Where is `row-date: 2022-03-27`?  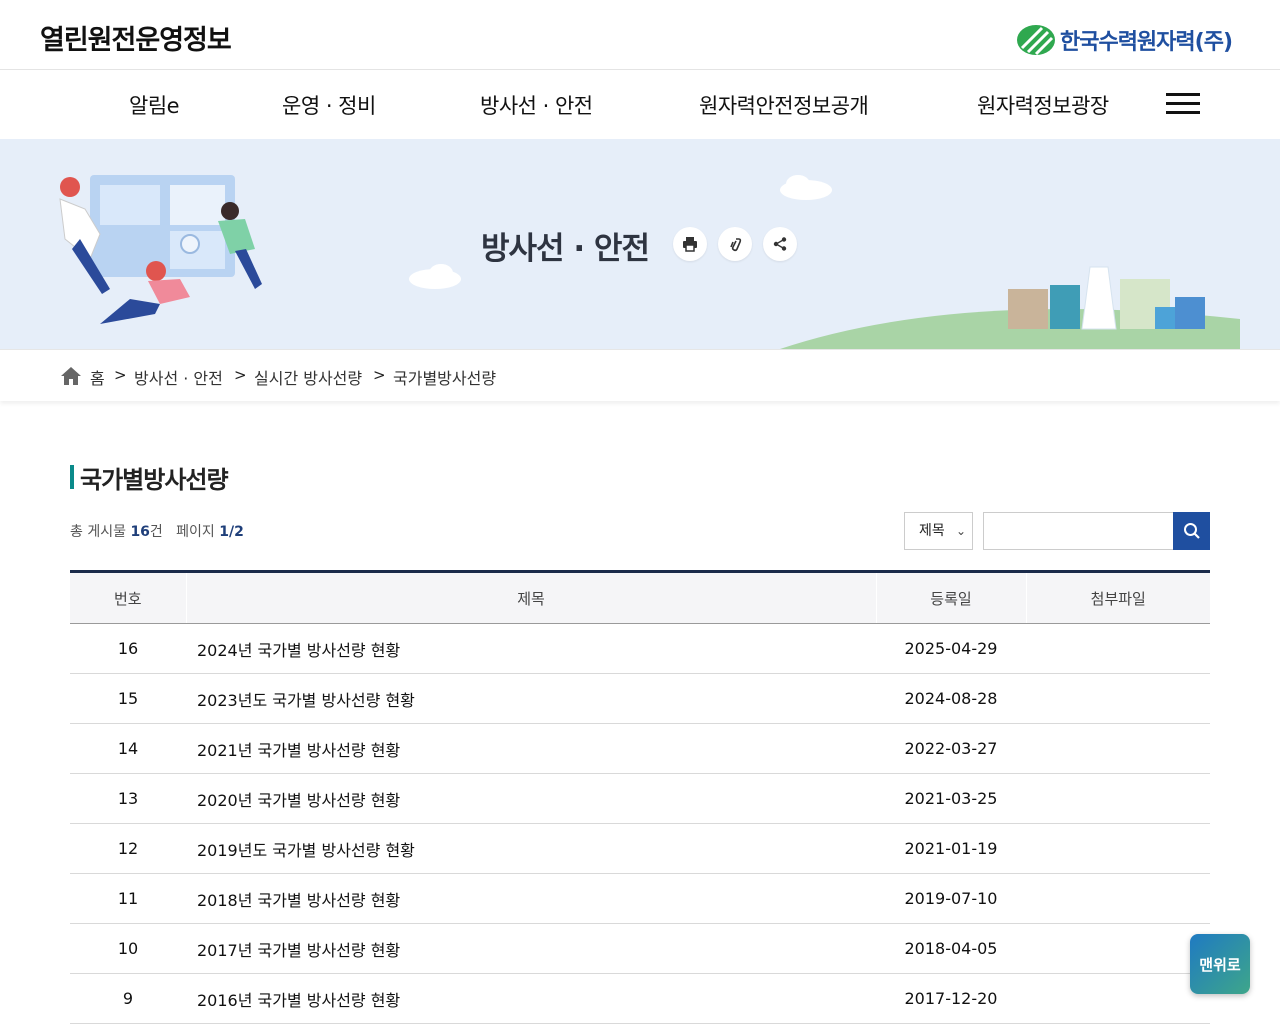 row-date: 2022-03-27 is located at coordinates (951, 748).